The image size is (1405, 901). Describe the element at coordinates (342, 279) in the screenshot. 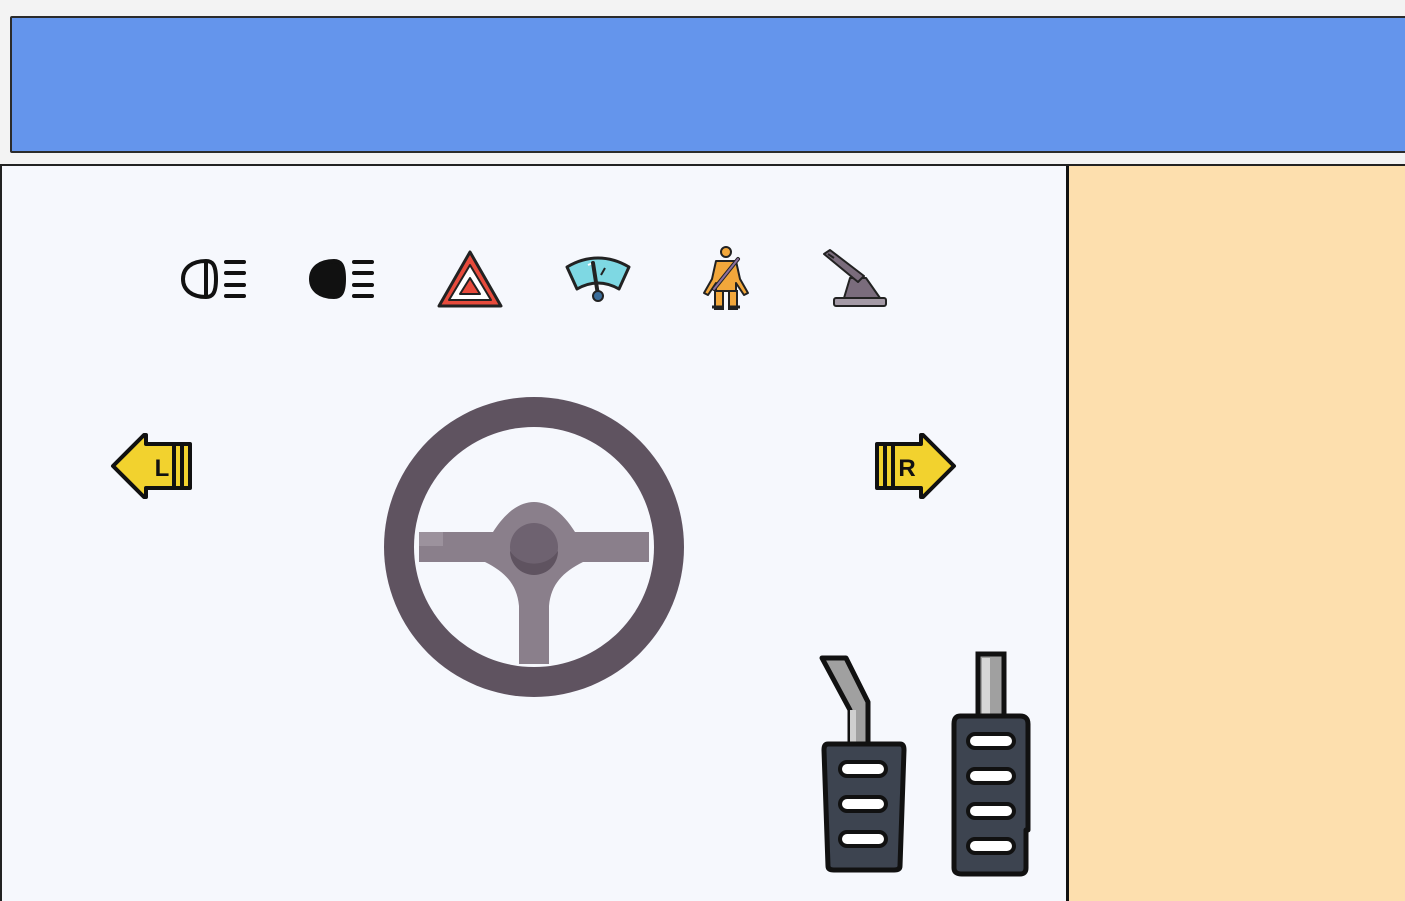

I see `high-beam-icon` at that location.